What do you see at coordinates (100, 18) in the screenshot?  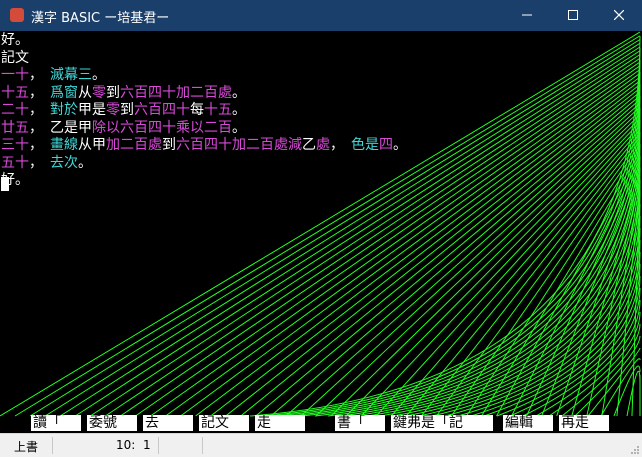 I see `window-title: 漢字 BASIC ー培基君ー` at bounding box center [100, 18].